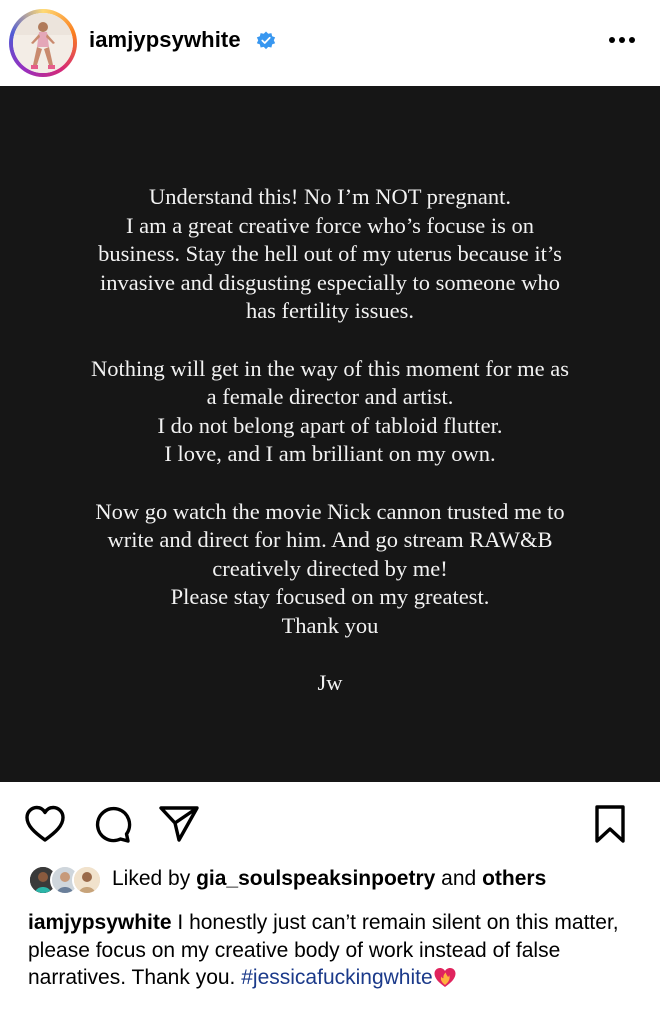  I want to click on statement-line: Please stay focused on my greatest., so click(330, 597).